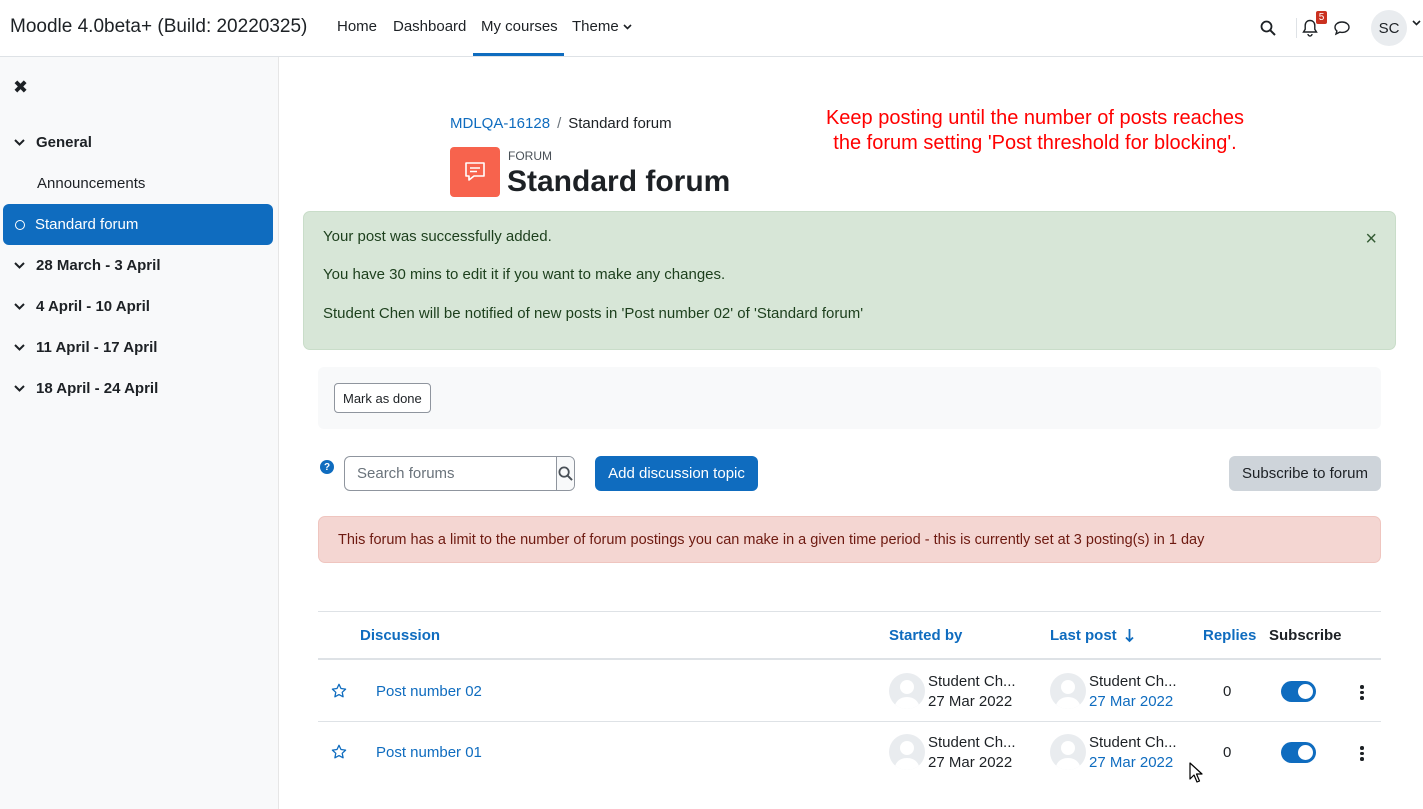 The image size is (1423, 809). I want to click on success-message-1: Your post was successfully added., so click(437, 236).